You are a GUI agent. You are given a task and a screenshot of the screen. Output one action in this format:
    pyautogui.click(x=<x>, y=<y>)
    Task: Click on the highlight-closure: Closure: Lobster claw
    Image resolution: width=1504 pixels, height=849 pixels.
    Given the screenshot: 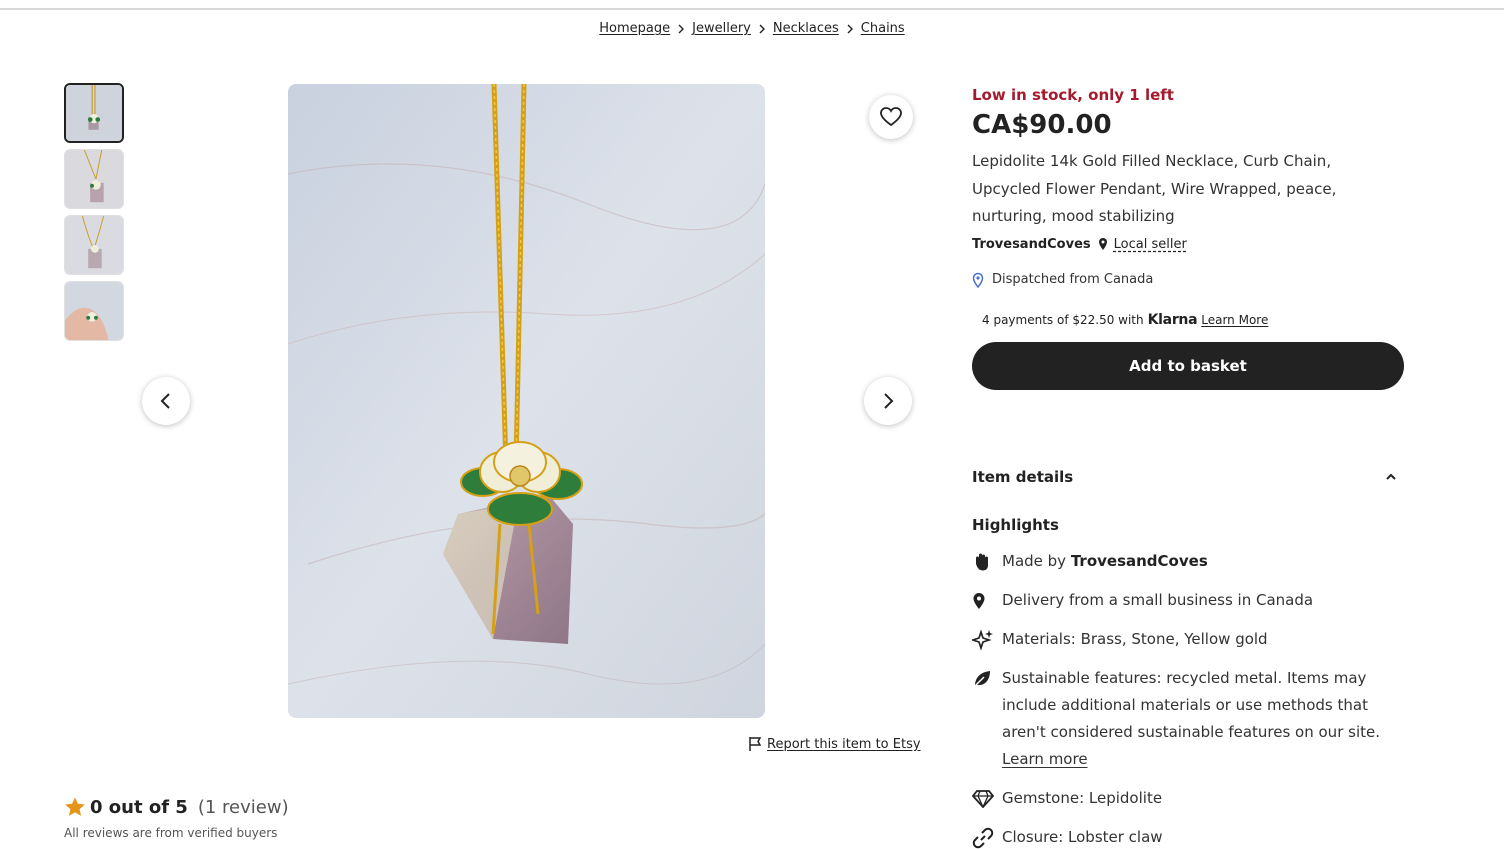 What is the action you would take?
    pyautogui.click(x=1188, y=836)
    